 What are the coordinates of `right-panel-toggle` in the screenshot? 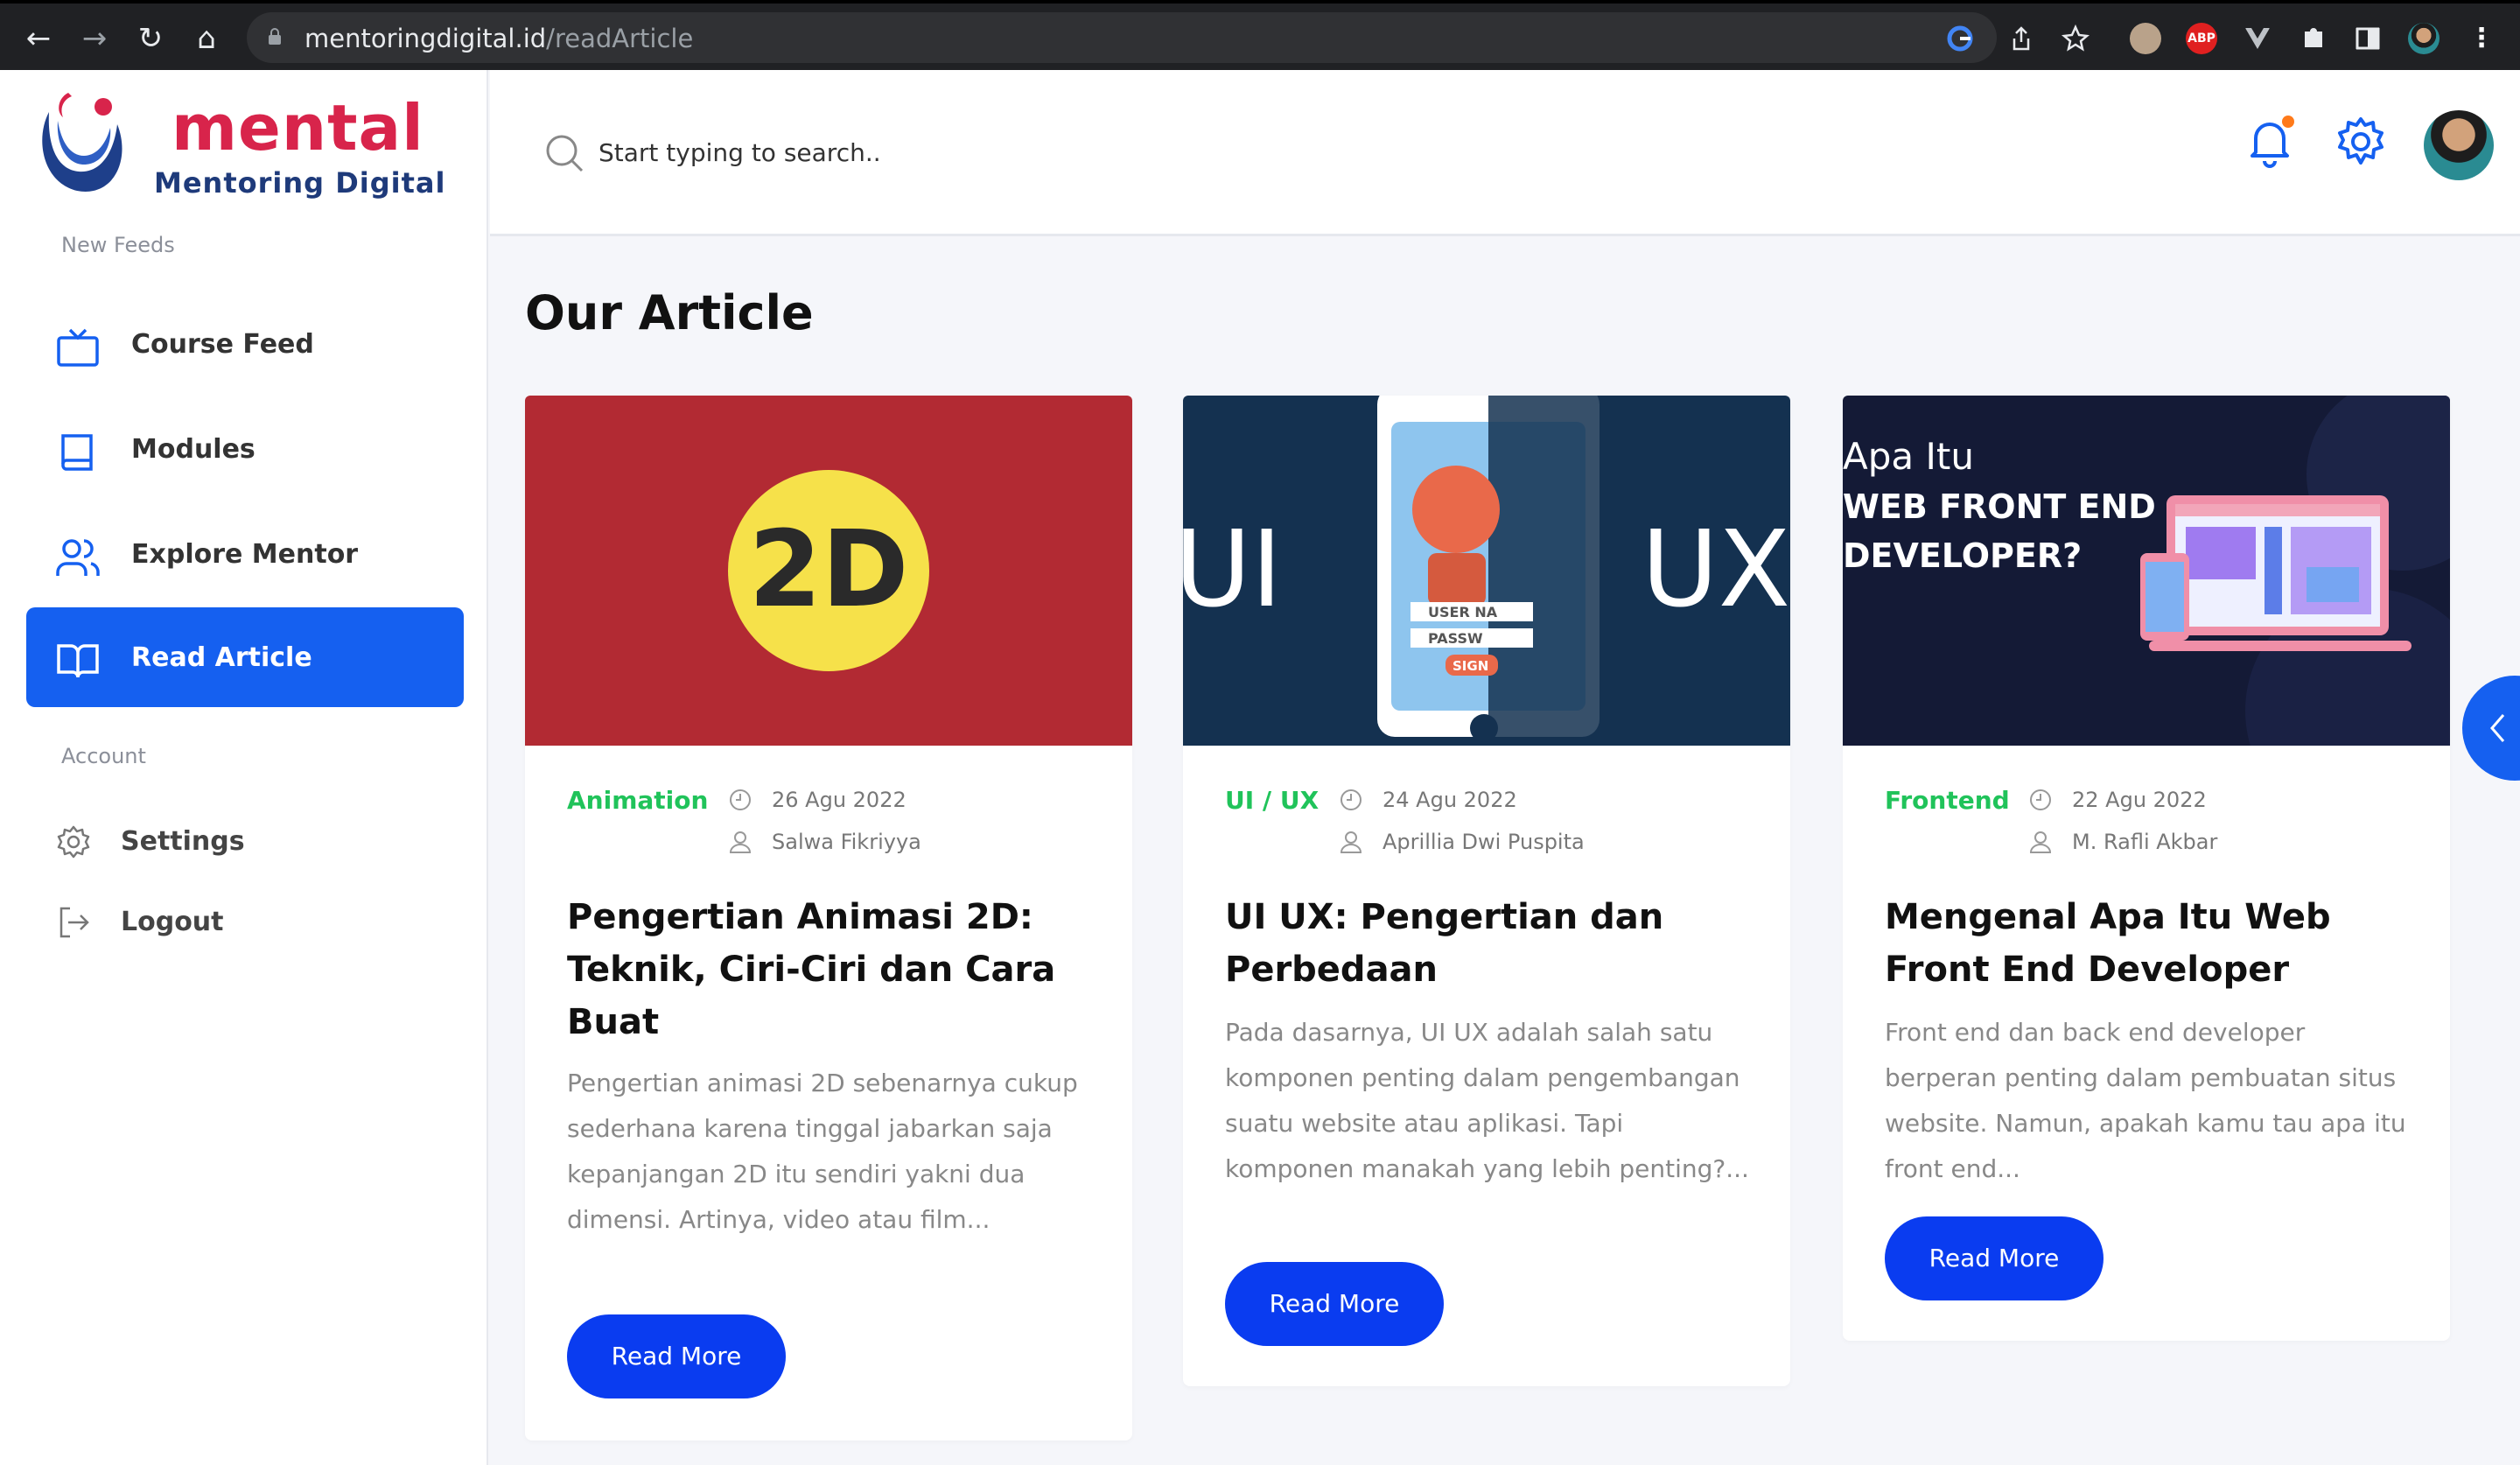 It's located at (2491, 728).